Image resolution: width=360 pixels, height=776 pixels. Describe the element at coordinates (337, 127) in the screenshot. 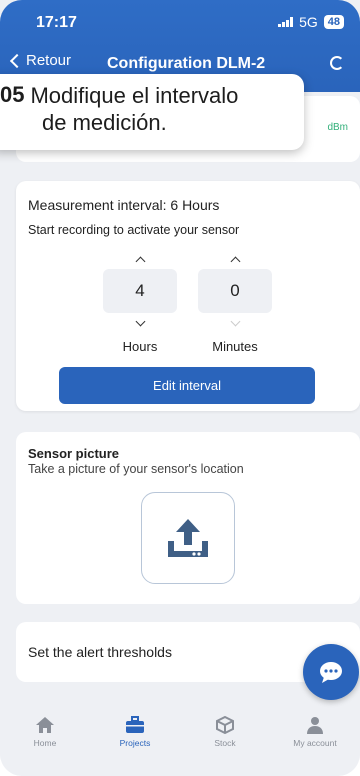

I see `signal-unit: dBm` at that location.